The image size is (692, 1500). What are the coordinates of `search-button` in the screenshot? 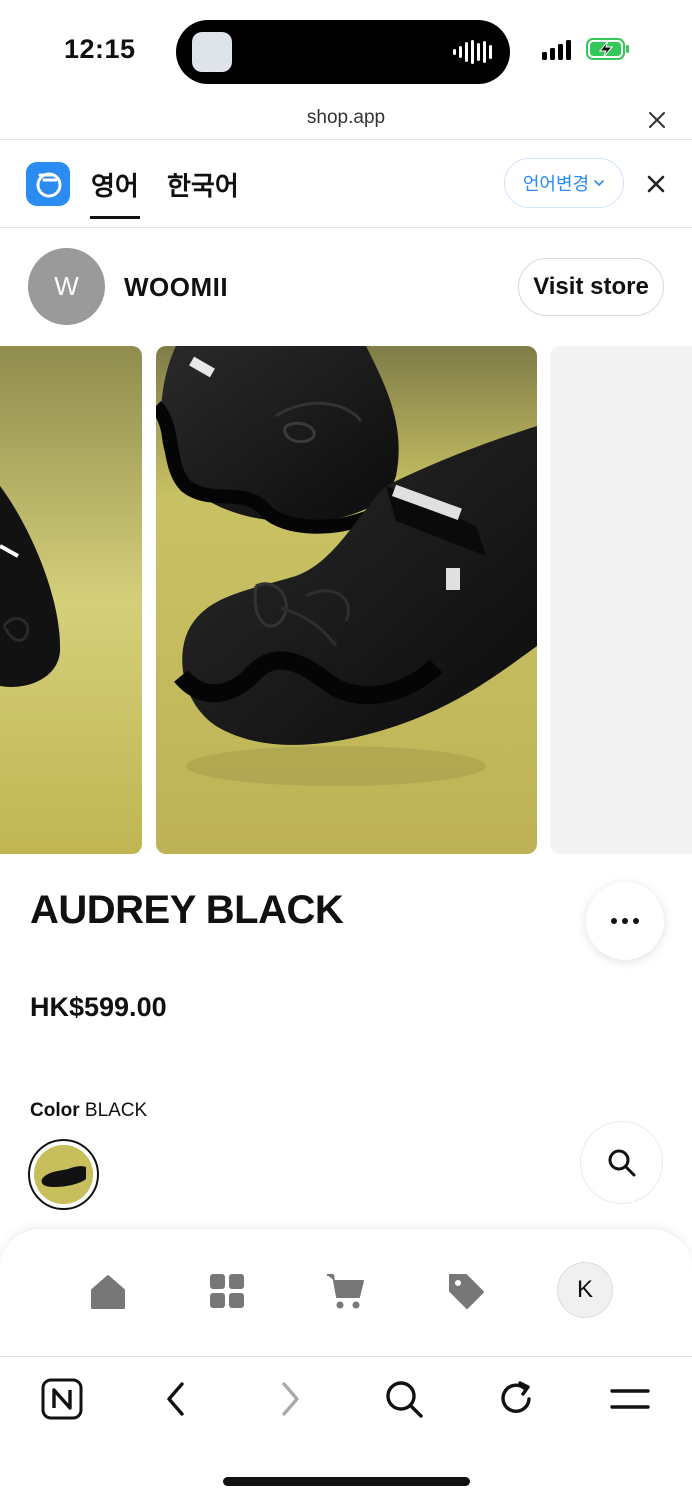 It's located at (621, 1162).